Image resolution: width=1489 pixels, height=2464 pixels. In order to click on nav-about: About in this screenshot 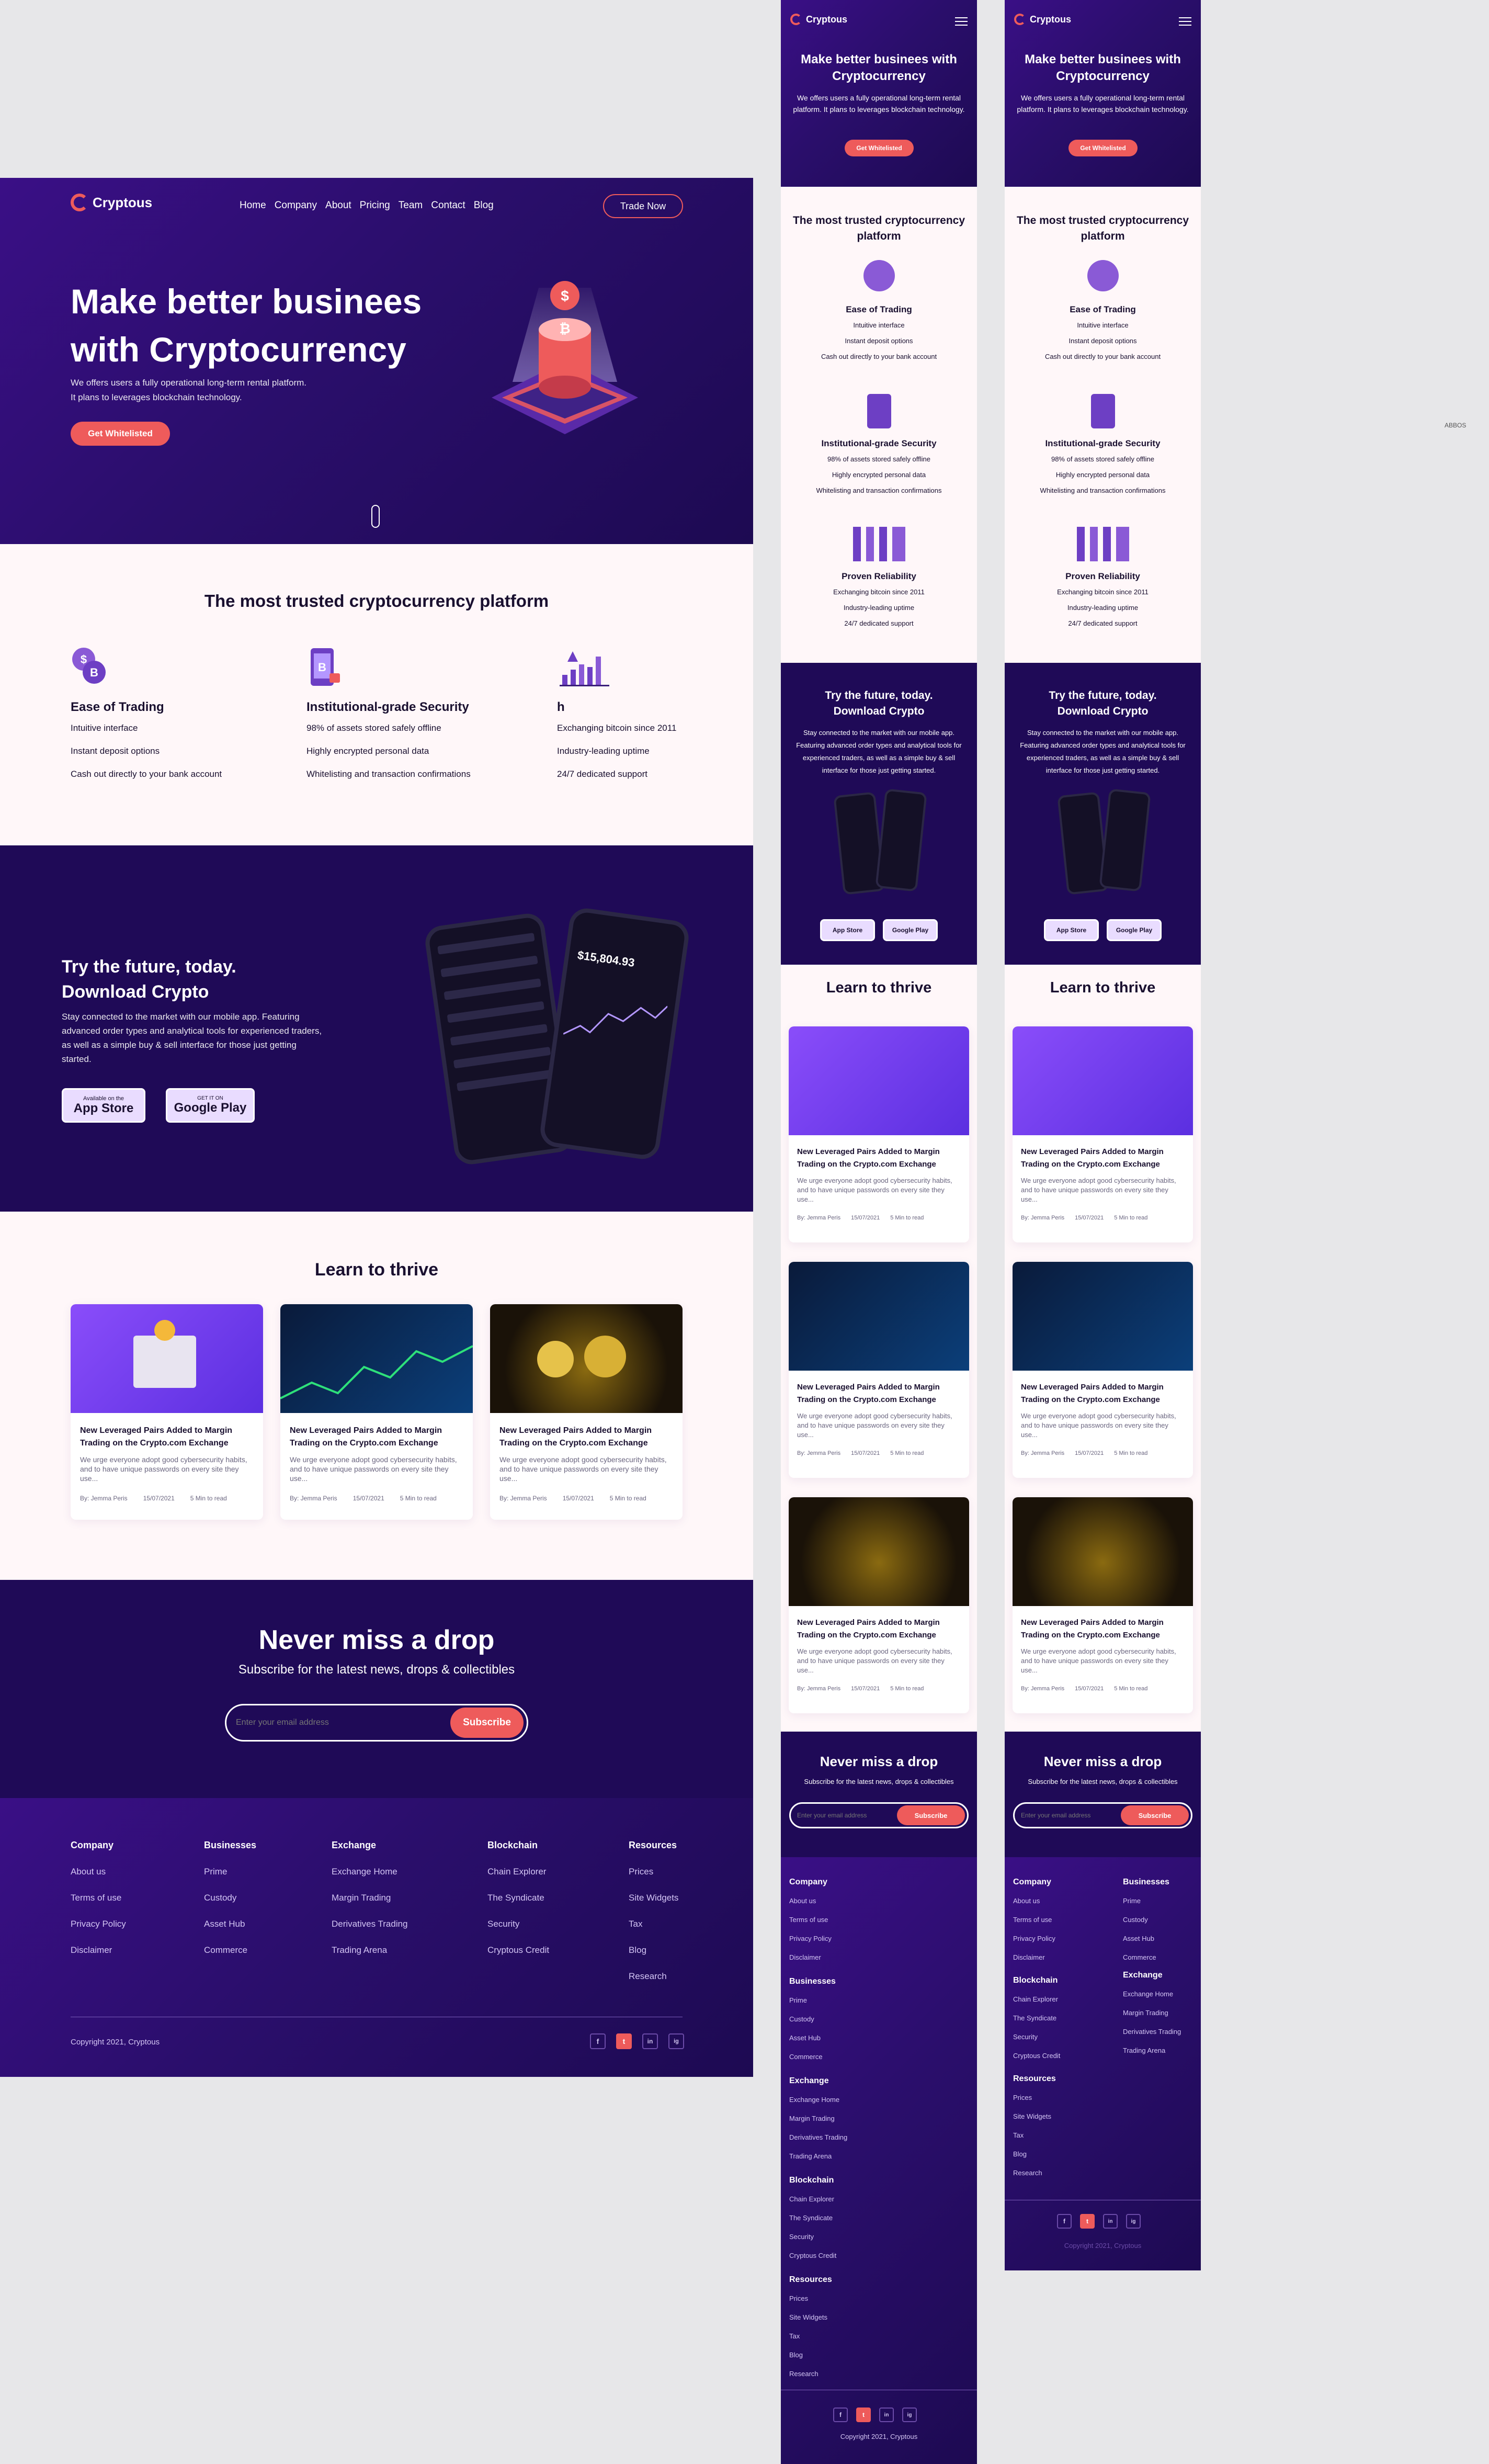, I will do `click(338, 205)`.